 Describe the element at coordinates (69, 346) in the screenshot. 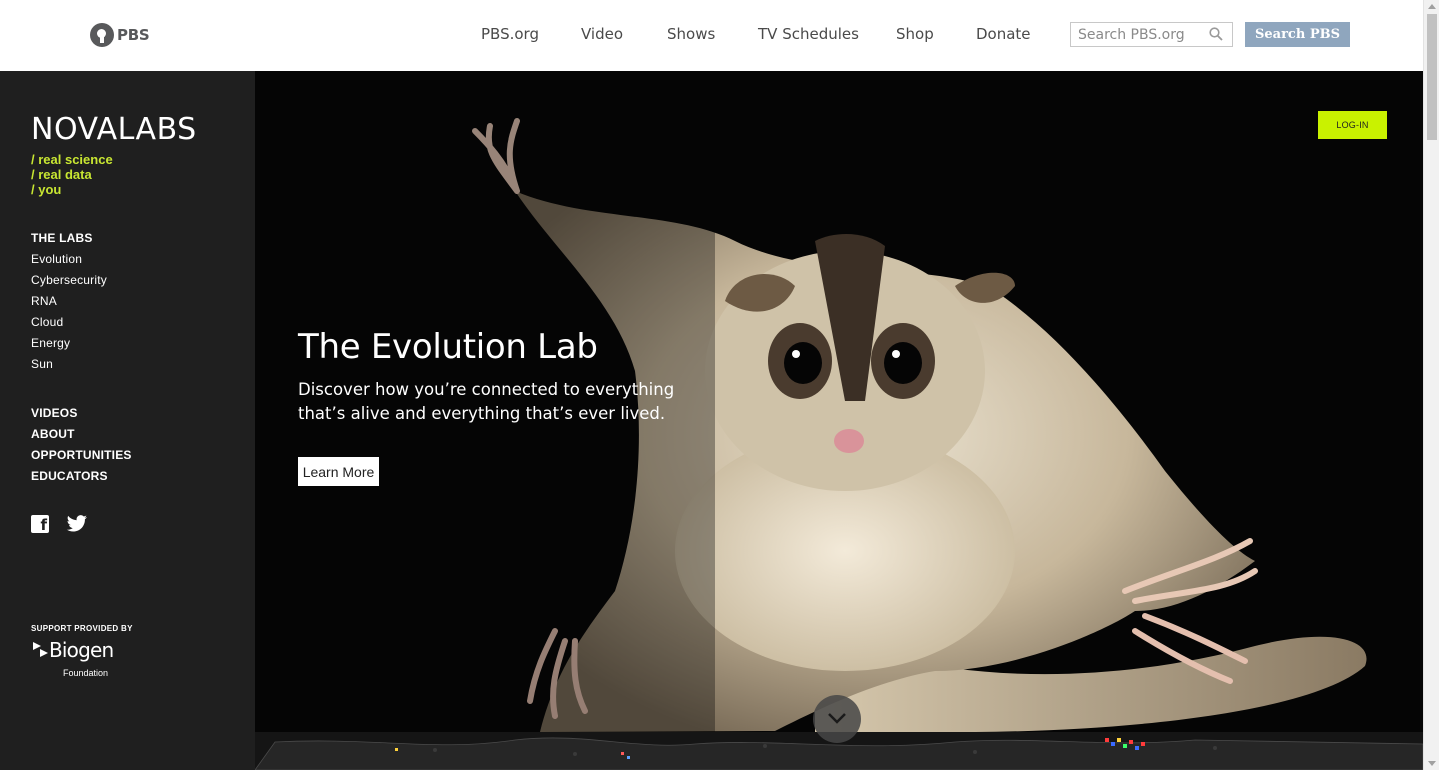

I see `lab-link-energy: Energy` at that location.